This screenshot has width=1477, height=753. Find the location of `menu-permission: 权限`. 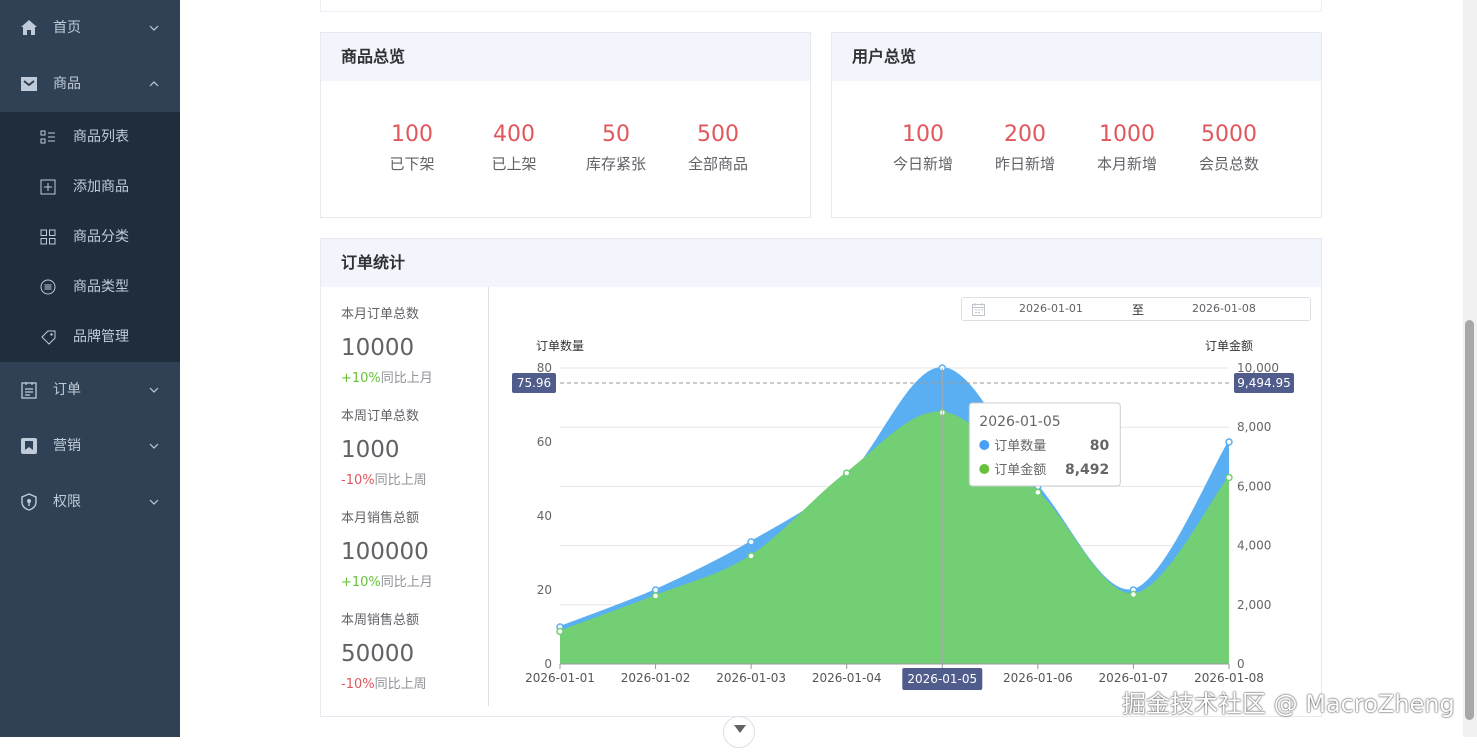

menu-permission: 权限 is located at coordinates (90, 502).